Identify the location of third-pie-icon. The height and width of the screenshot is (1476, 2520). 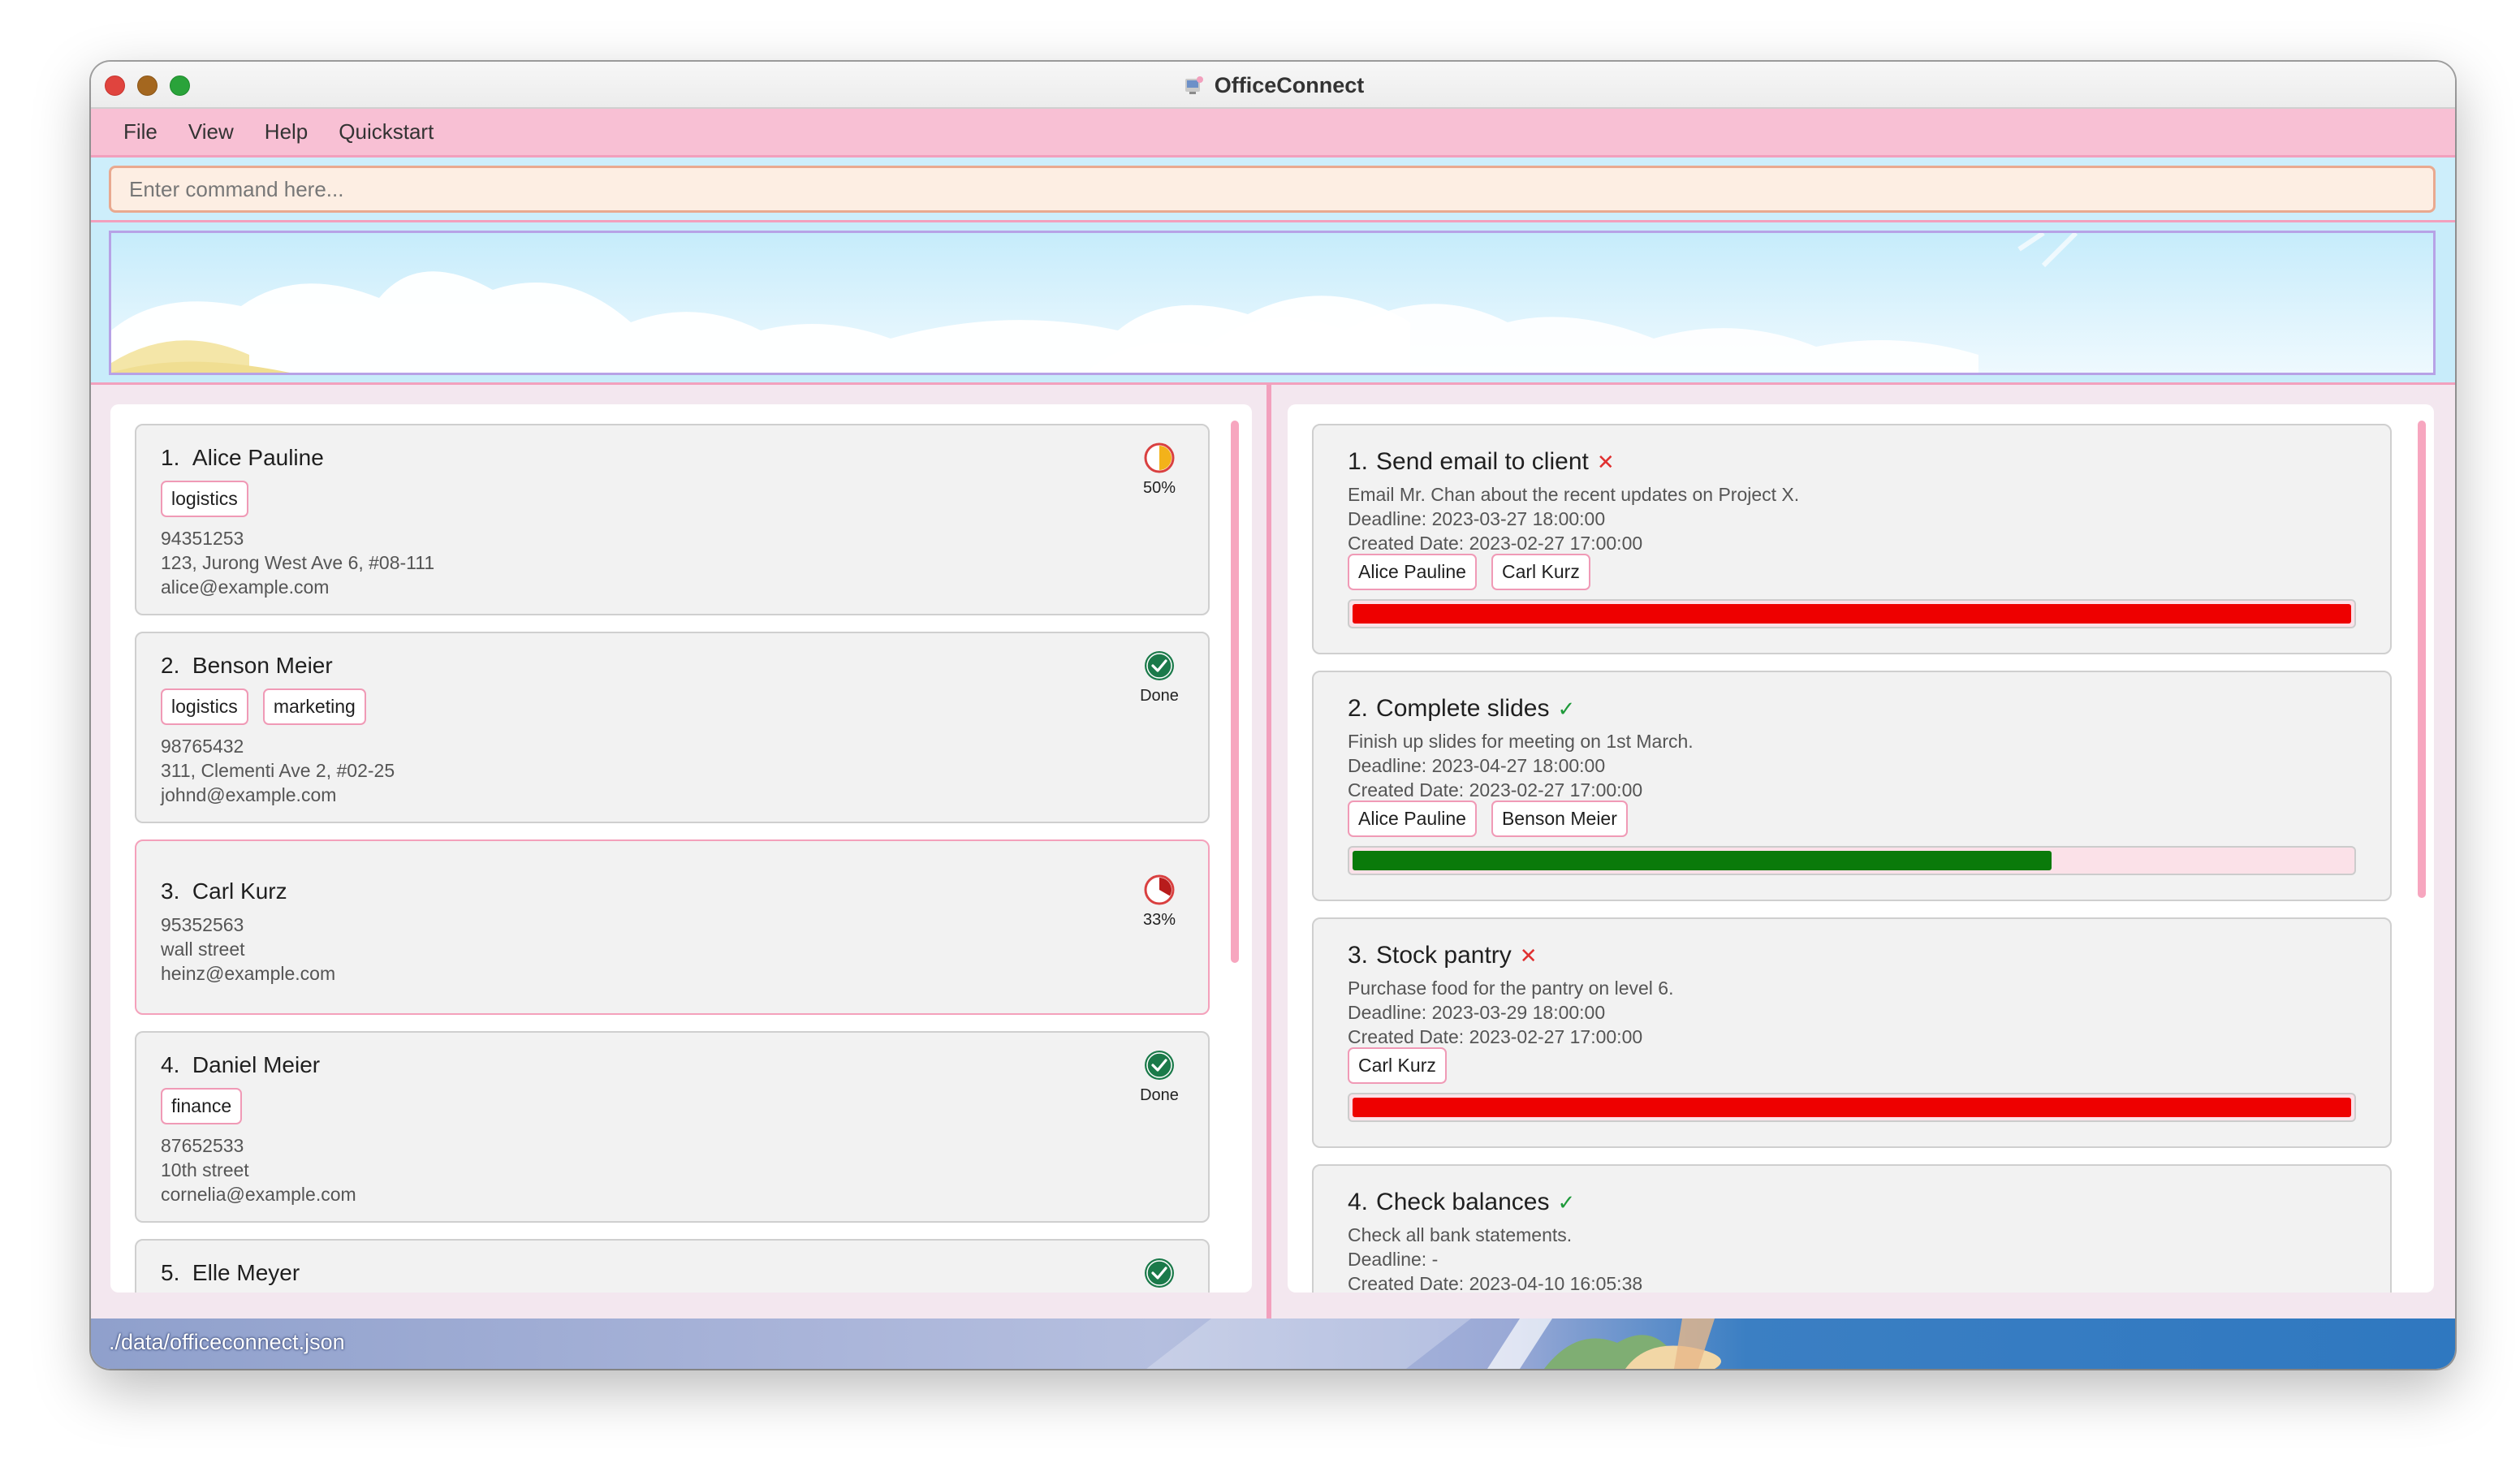
(1159, 889).